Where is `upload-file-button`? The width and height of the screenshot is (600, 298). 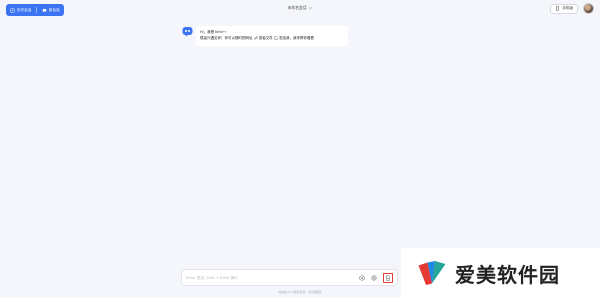 upload-file-button is located at coordinates (388, 277).